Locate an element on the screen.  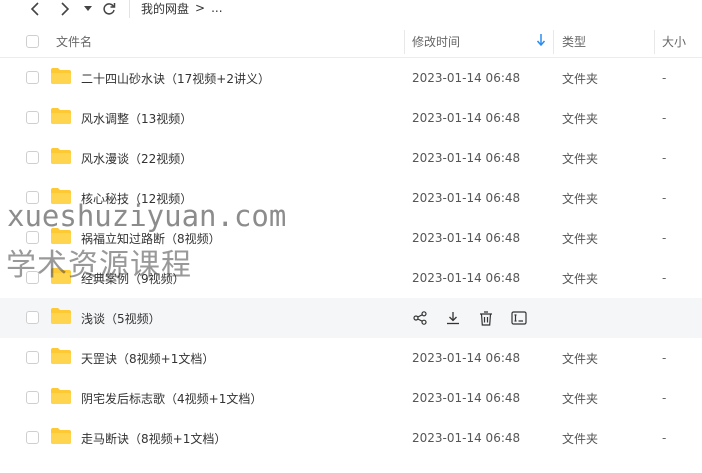
trash-icon is located at coordinates (486, 318).